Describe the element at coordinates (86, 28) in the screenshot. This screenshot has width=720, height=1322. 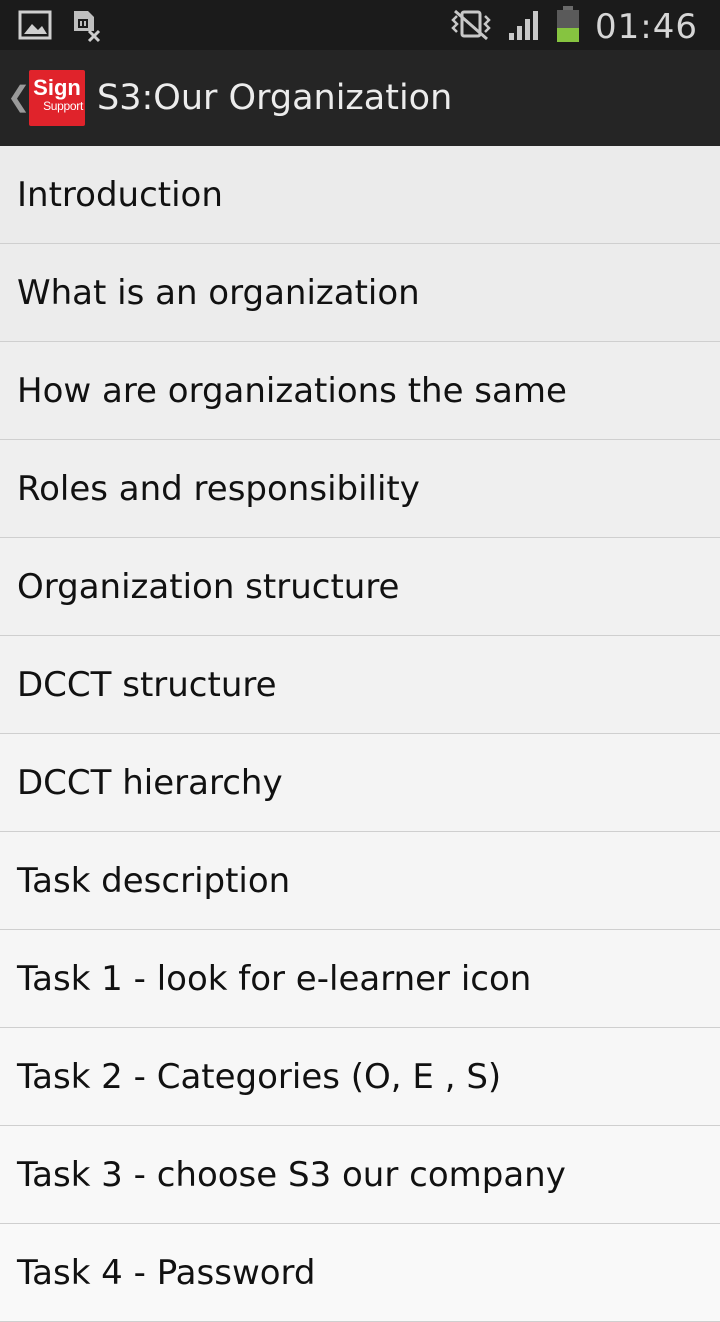
I see `sim-off-icon` at that location.